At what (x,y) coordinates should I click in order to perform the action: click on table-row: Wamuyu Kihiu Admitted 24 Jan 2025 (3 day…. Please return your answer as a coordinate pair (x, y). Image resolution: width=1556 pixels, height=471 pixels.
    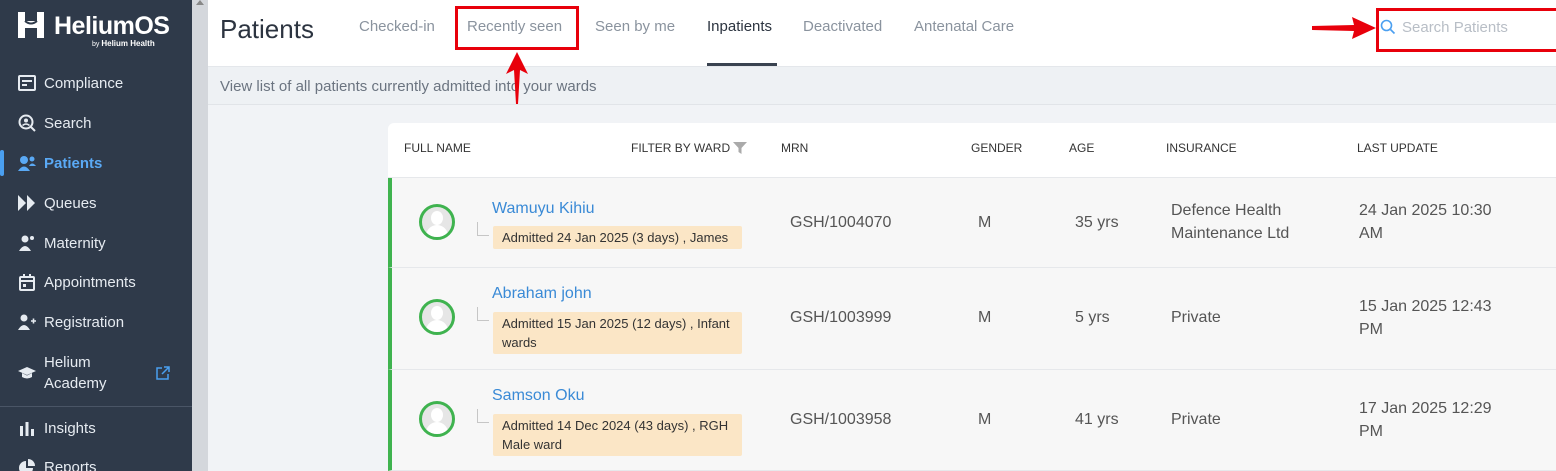
    Looking at the image, I should click on (972, 223).